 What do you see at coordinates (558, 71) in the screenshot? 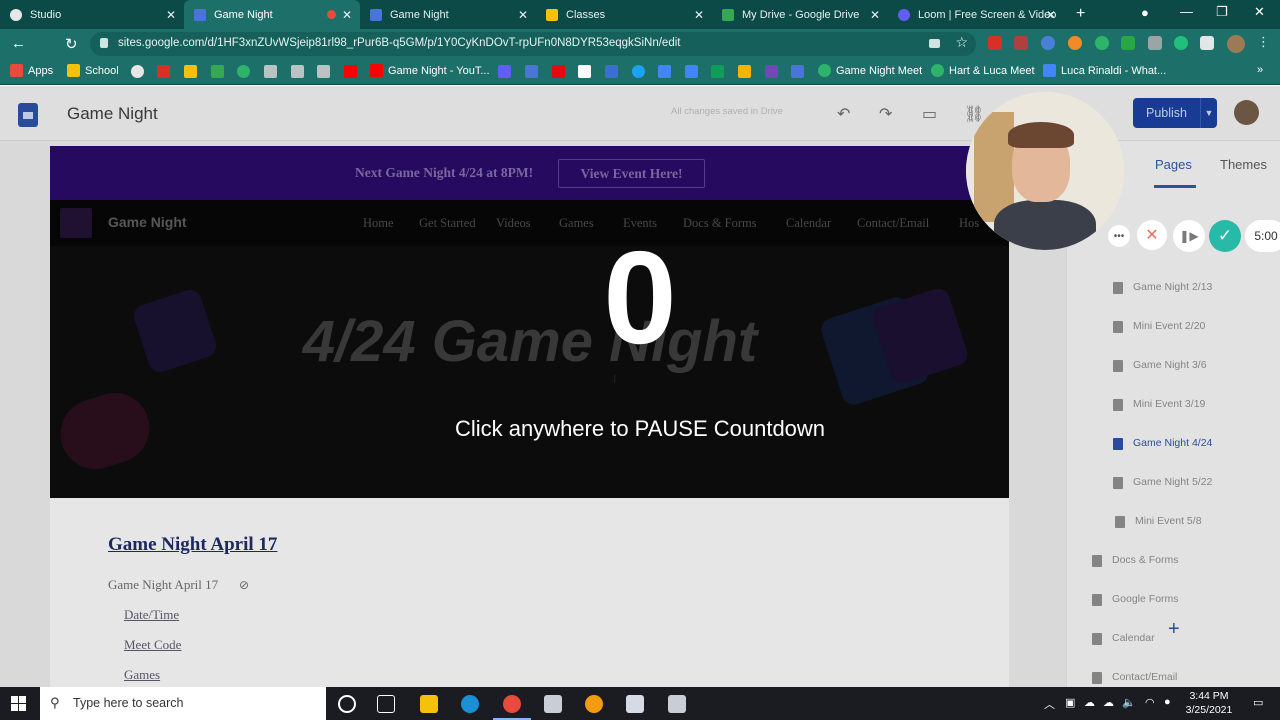
I see `netflix-icon` at bounding box center [558, 71].